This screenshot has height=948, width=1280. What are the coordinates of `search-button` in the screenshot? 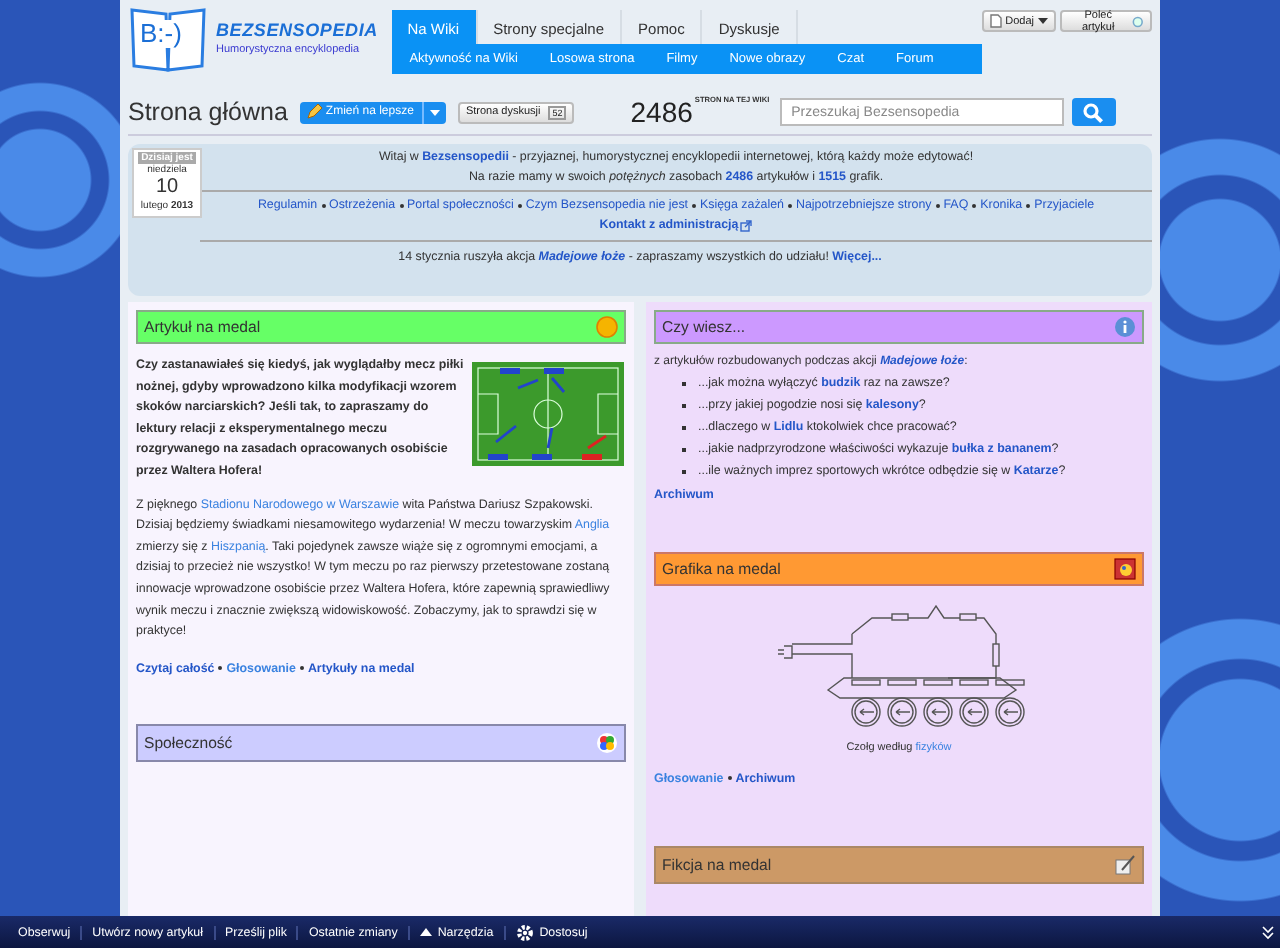 It's located at (1093, 112).